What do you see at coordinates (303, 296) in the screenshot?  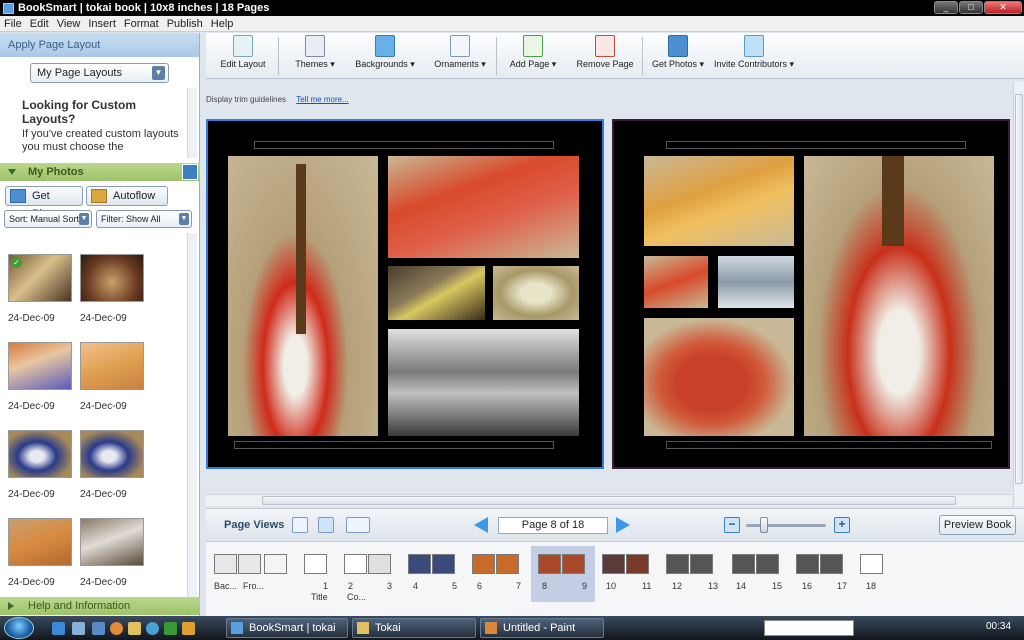 I see `photo-guitar-full` at bounding box center [303, 296].